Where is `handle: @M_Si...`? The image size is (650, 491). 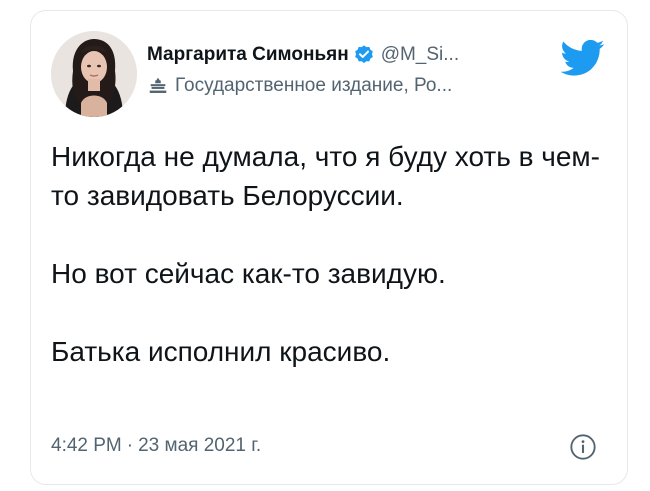 handle: @M_Si... is located at coordinates (420, 55).